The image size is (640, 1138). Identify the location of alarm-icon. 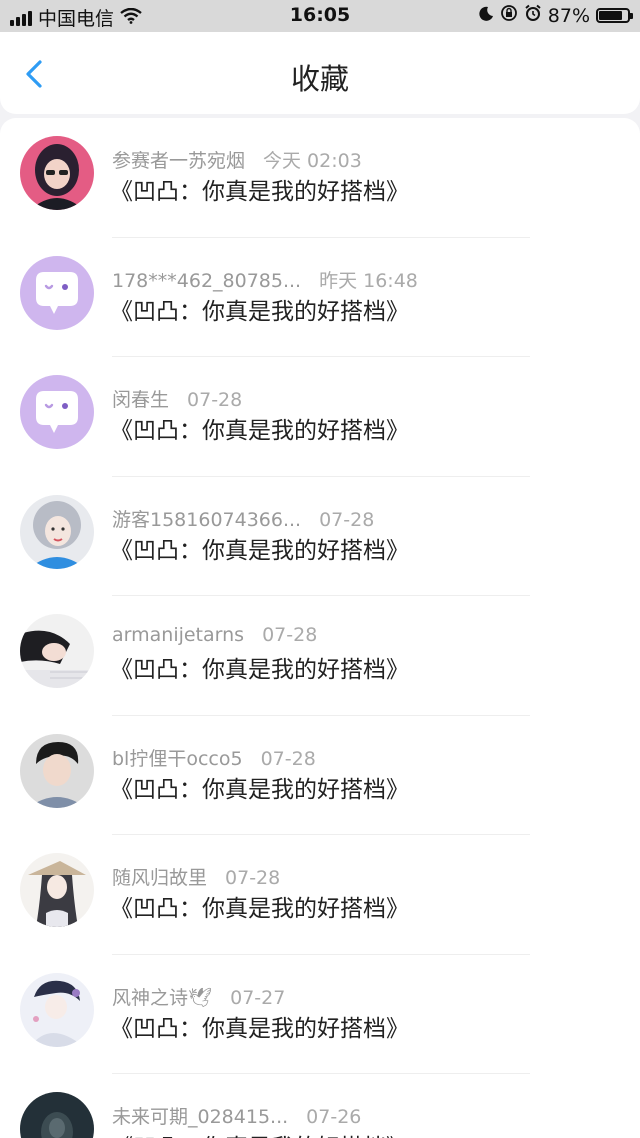
(533, 15).